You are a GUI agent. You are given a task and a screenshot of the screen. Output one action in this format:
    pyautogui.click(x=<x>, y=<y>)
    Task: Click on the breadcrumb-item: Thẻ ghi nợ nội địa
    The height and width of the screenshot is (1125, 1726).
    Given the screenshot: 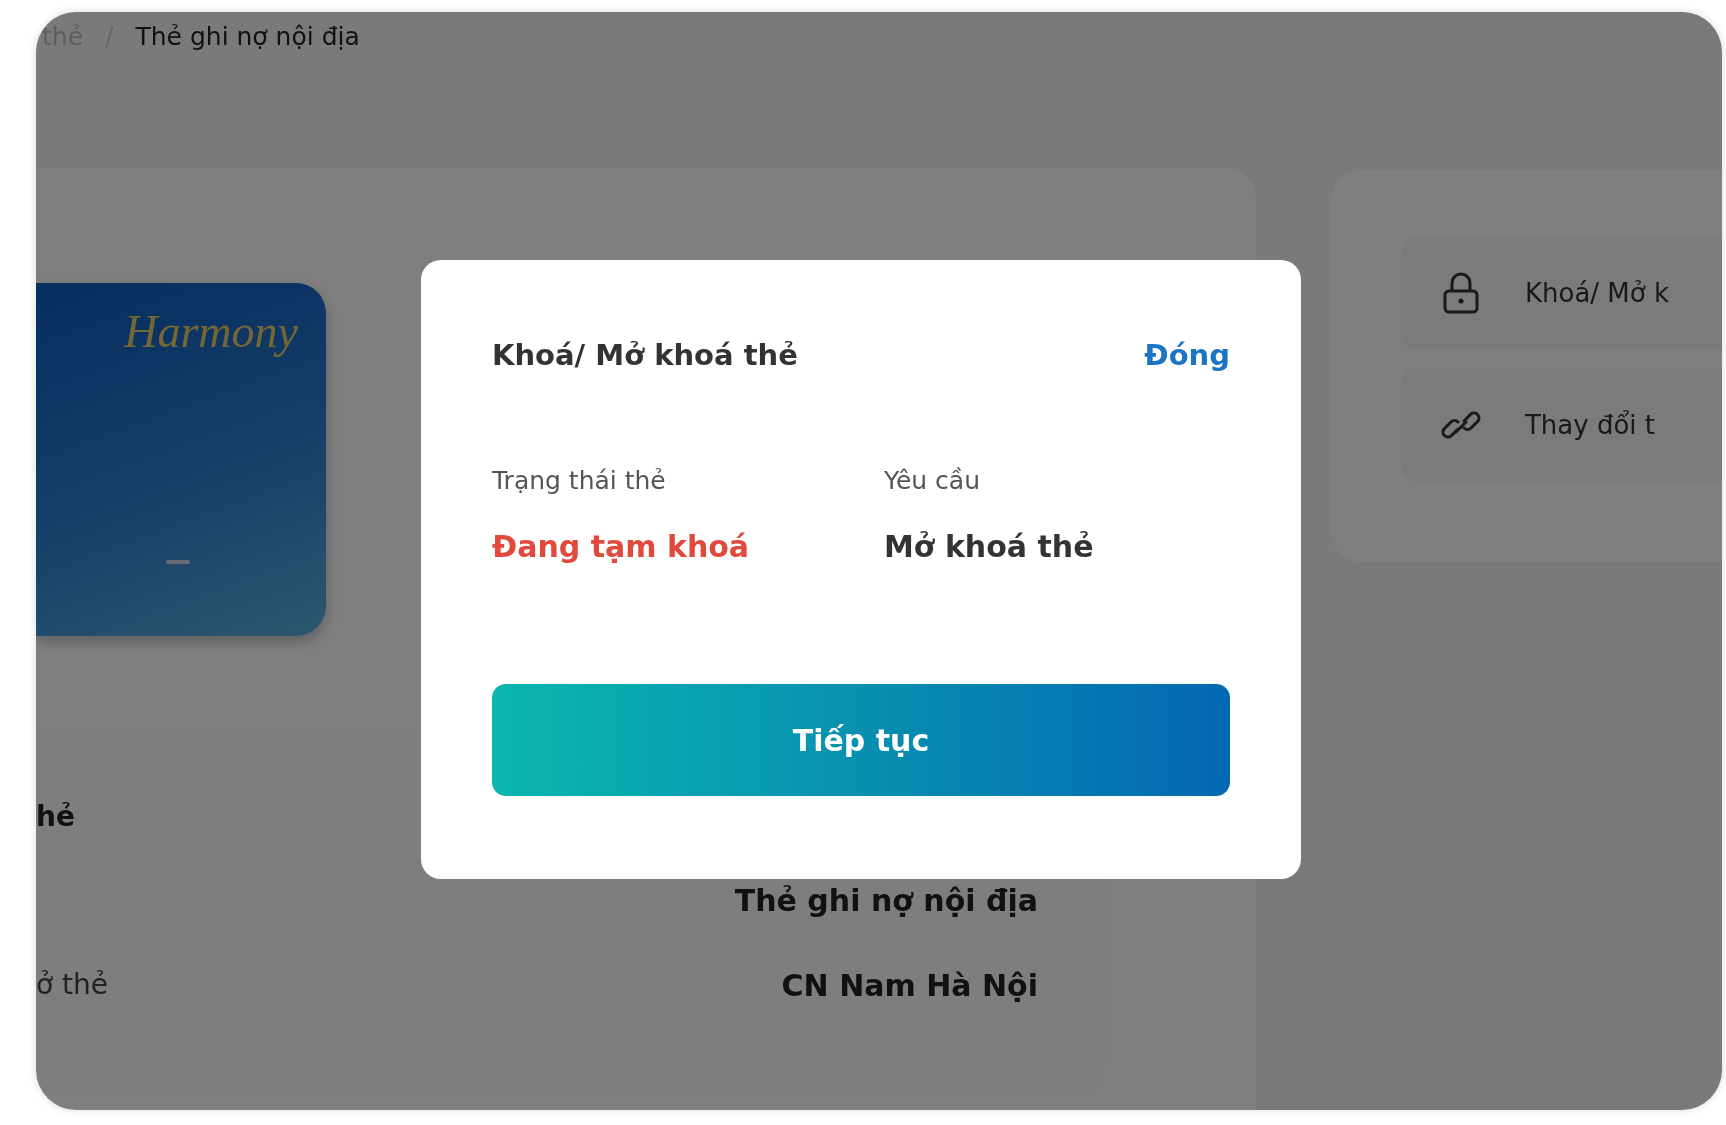 What is the action you would take?
    pyautogui.click(x=247, y=36)
    